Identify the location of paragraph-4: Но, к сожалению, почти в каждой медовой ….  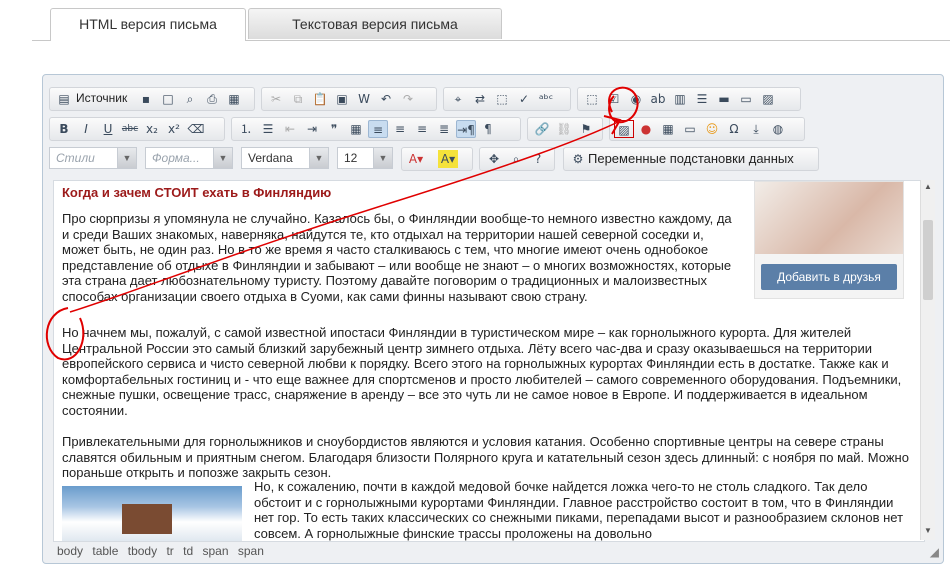
(579, 510).